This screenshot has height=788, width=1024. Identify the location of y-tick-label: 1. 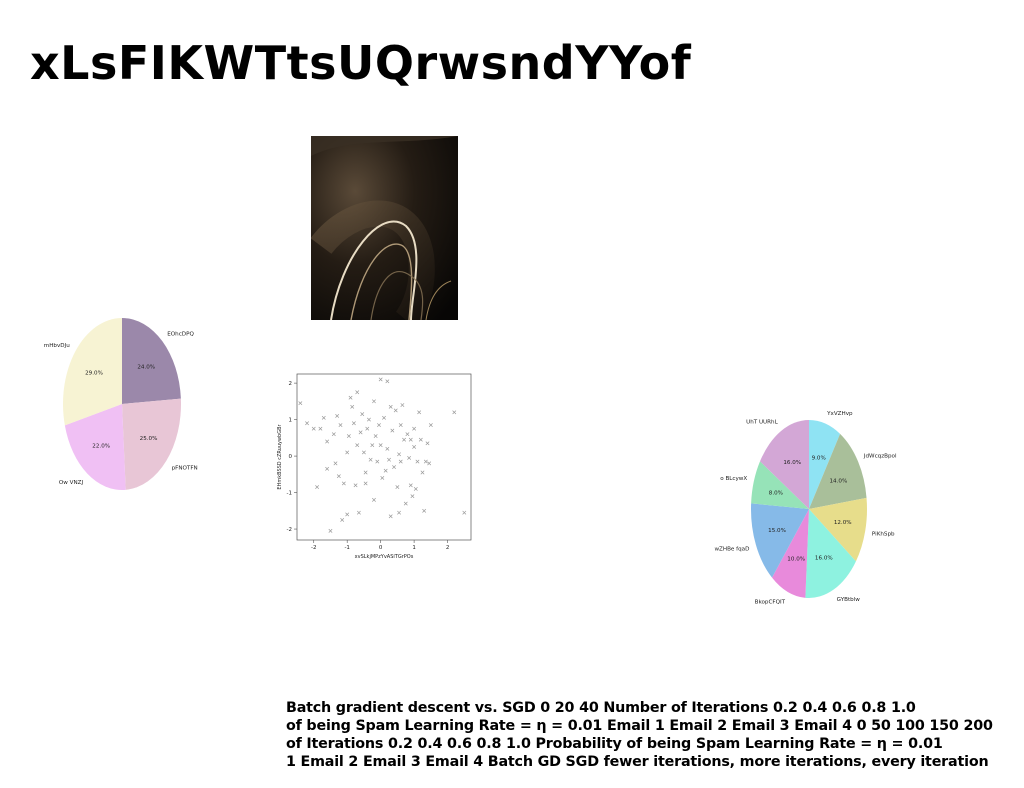
(291, 421).